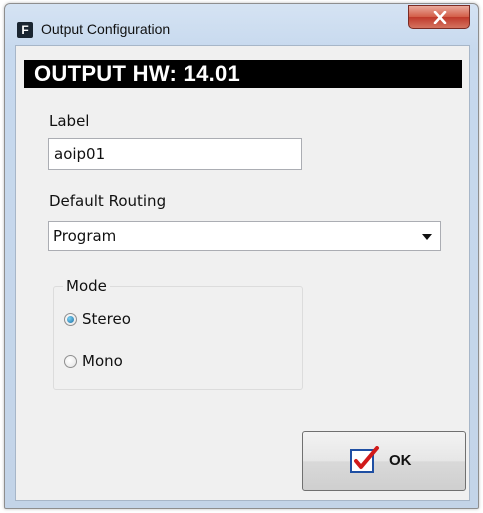 This screenshot has width=483, height=513. What do you see at coordinates (70, 361) in the screenshot?
I see `radio-mono-indicator` at bounding box center [70, 361].